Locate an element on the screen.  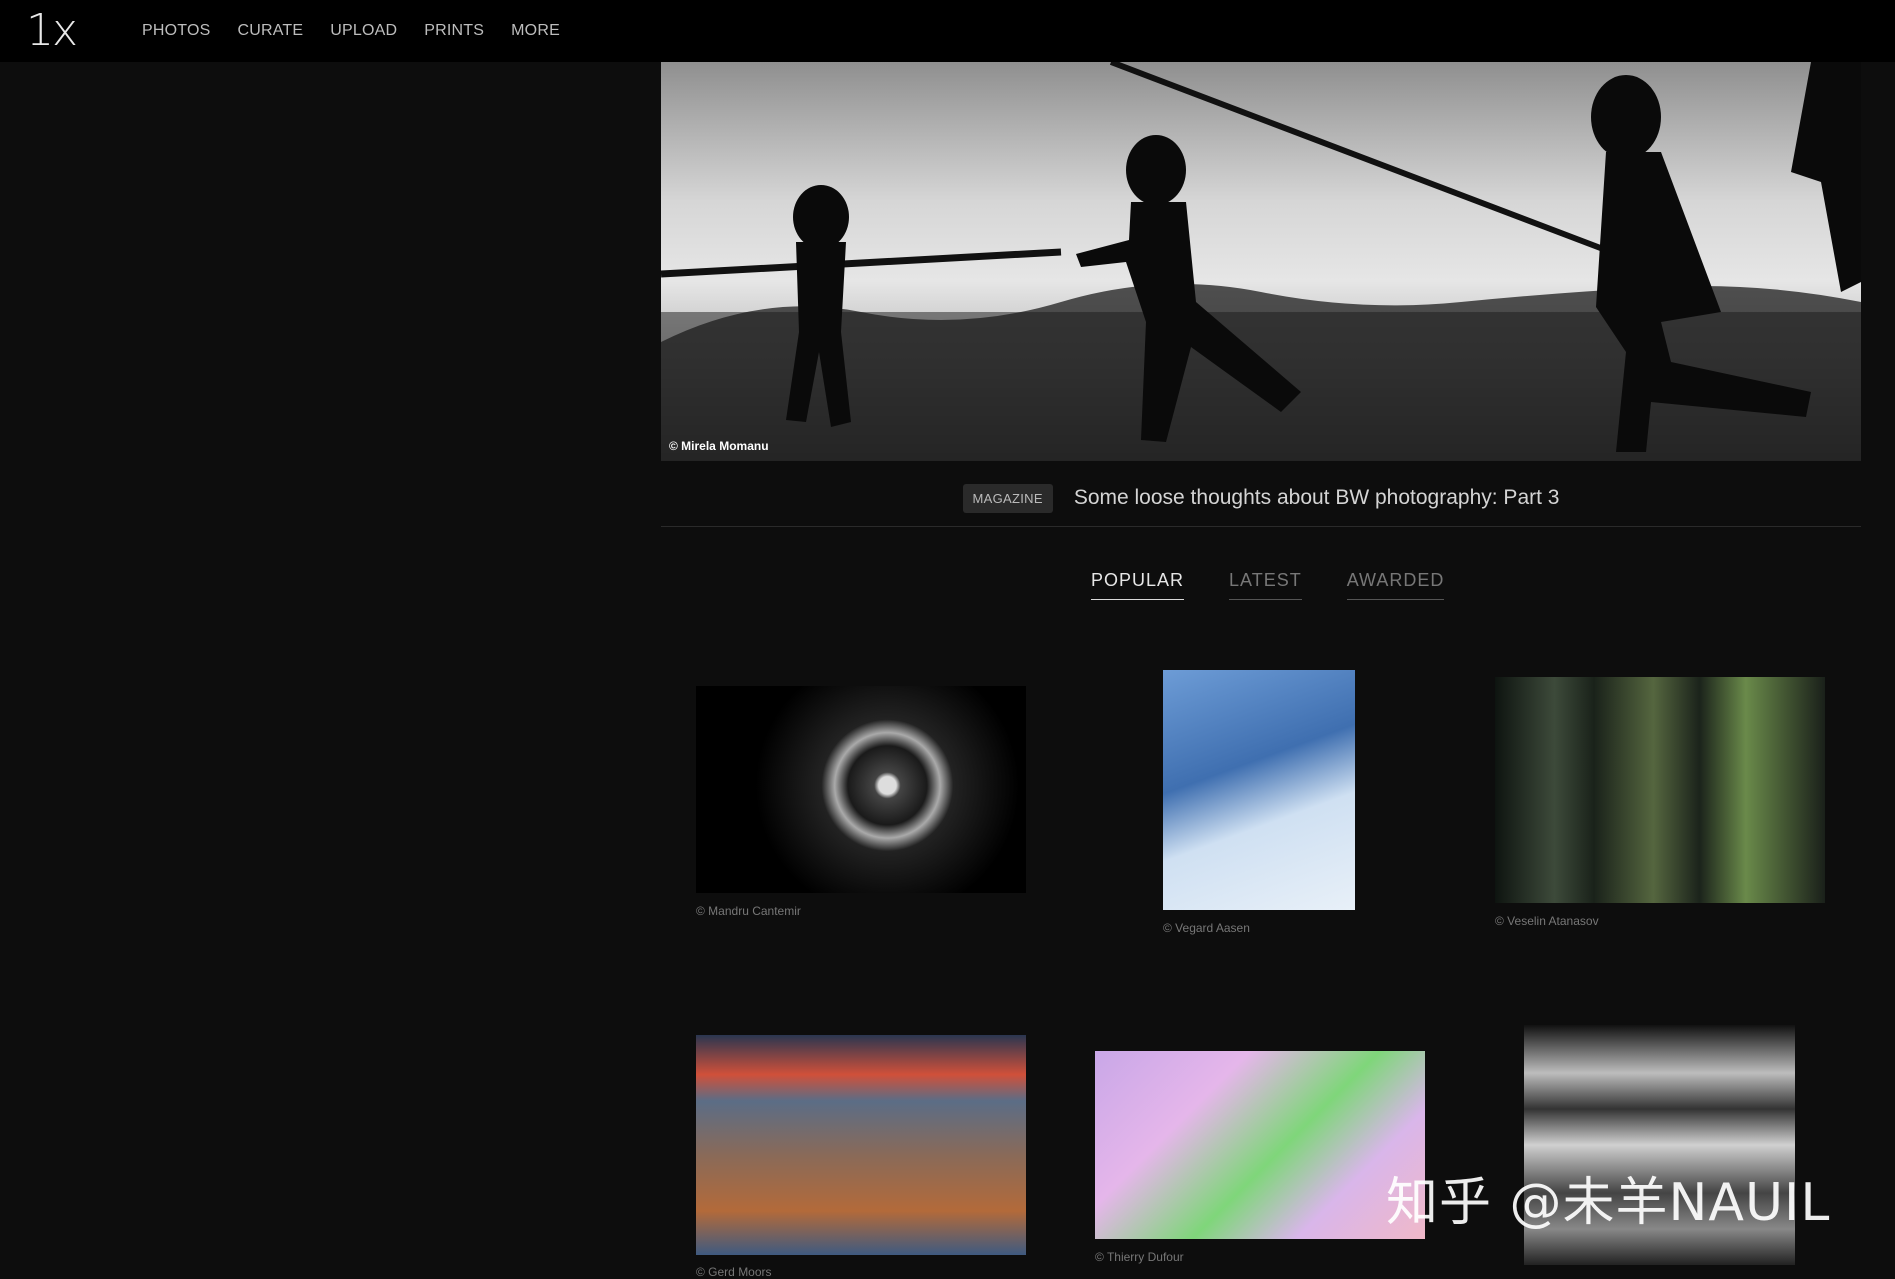
top-navigation-bar: 1x PHOTOS CURATE UPLOAD PRINTS MORE is located at coordinates (947, 31).